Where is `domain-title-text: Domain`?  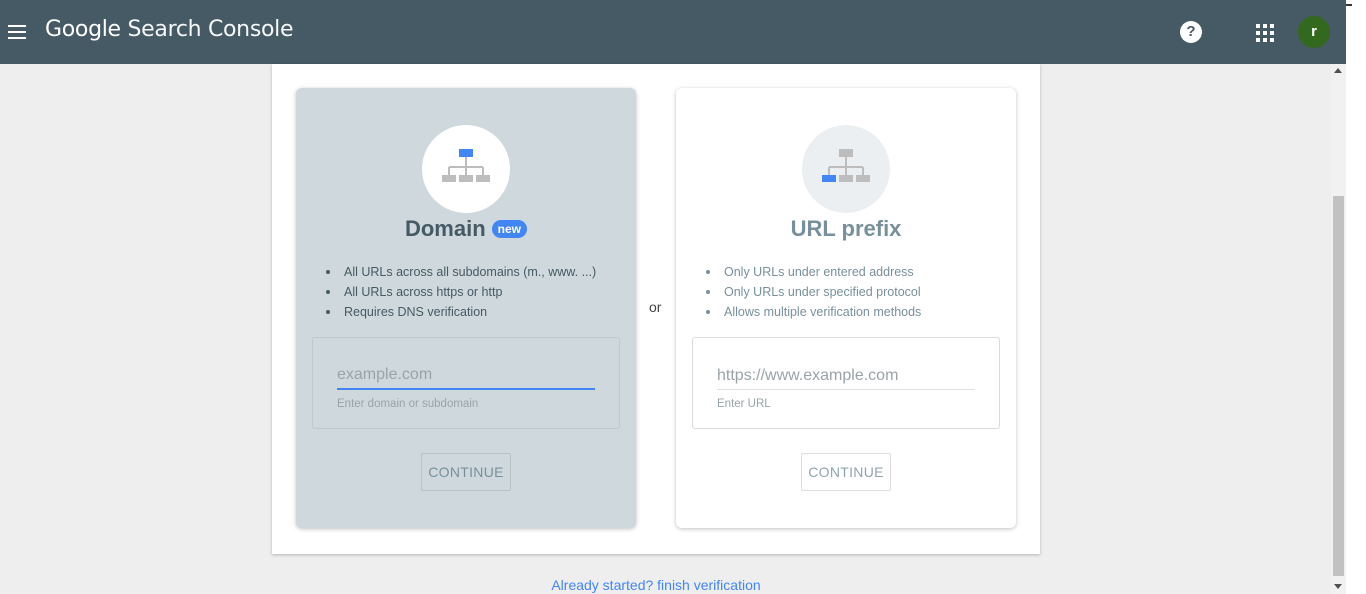 domain-title-text: Domain is located at coordinates (445, 228).